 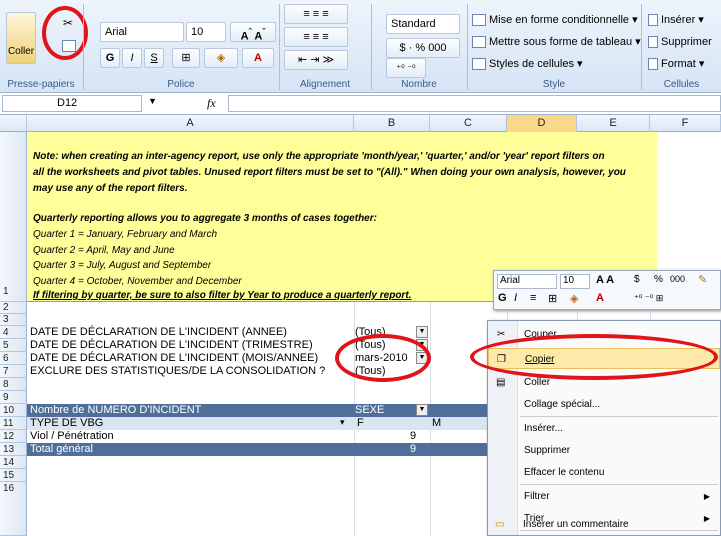 What do you see at coordinates (653, 42) in the screenshot?
I see `delete-icon` at bounding box center [653, 42].